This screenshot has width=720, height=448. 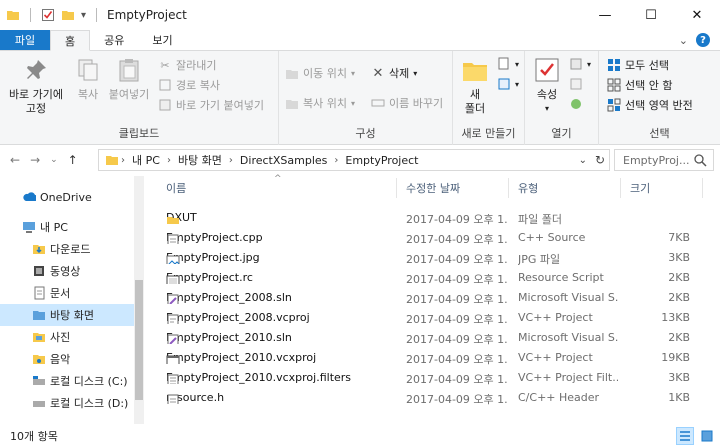 What do you see at coordinates (189, 85) in the screenshot?
I see `copy-path-button: 경로 복사` at bounding box center [189, 85].